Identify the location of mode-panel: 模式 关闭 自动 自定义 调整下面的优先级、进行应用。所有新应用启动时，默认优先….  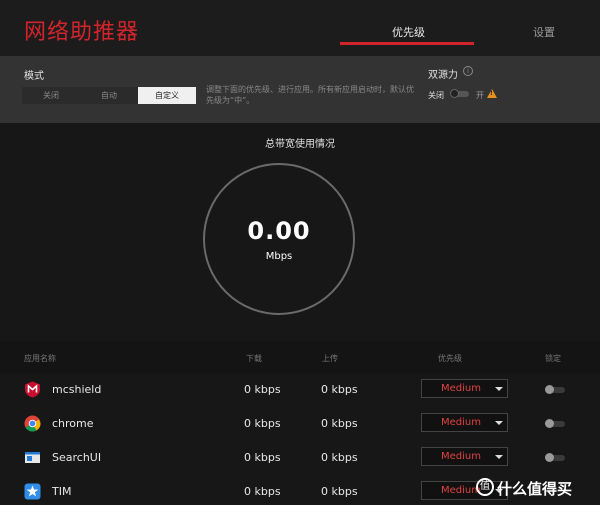
(300, 89).